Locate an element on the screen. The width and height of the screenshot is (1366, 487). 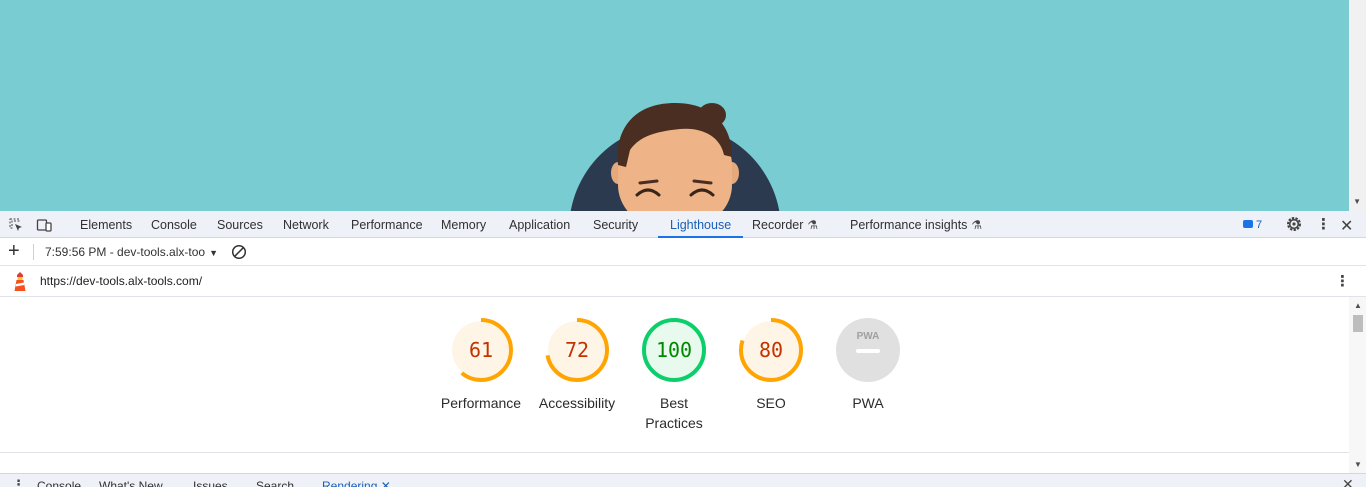
close-drawer-icon: ✕ is located at coordinates (1348, 481).